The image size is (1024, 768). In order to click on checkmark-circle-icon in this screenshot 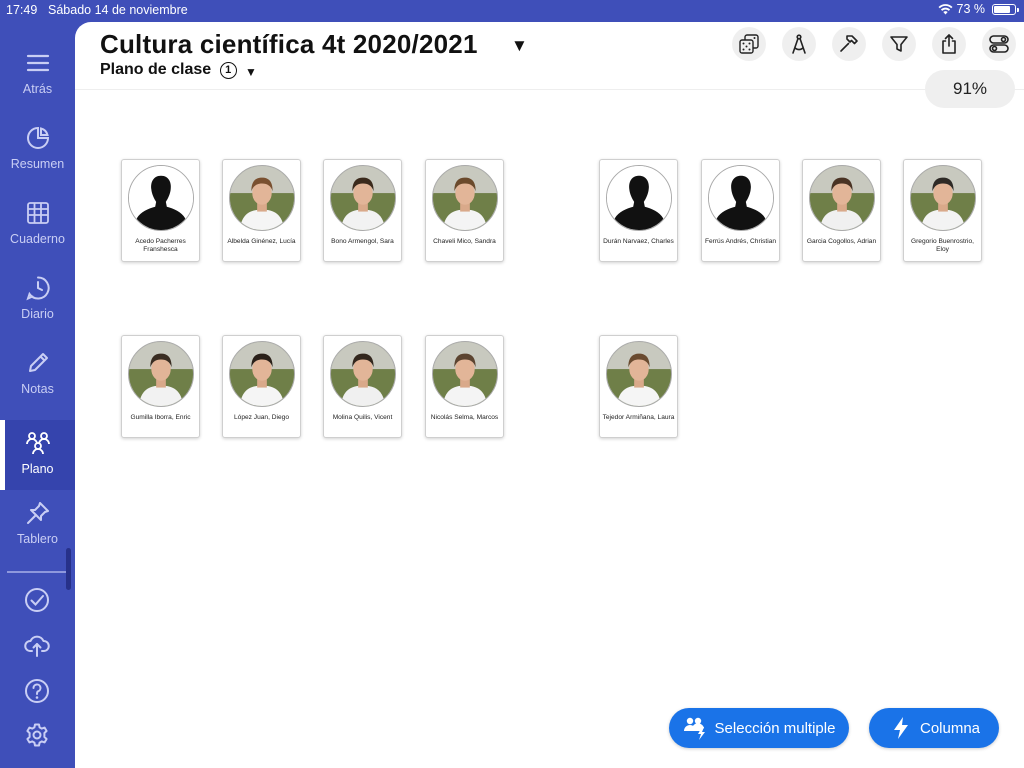, I will do `click(37, 600)`.